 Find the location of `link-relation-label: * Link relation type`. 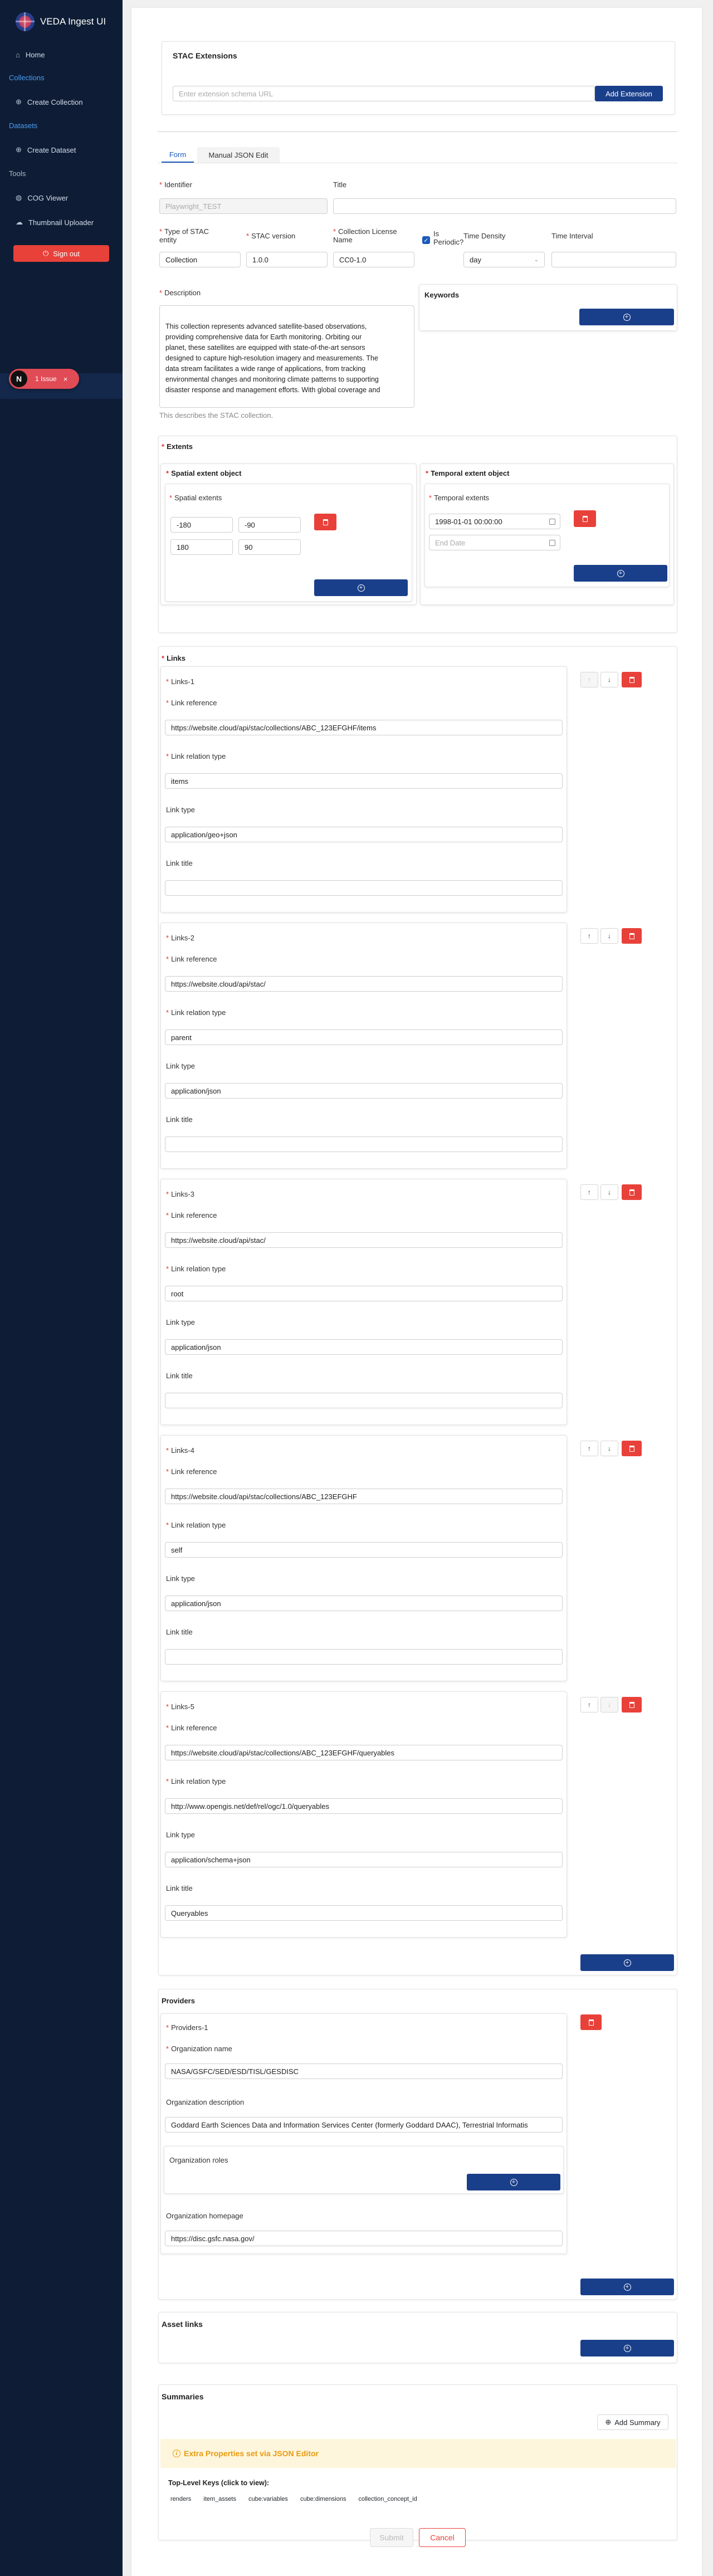

link-relation-label: * Link relation type is located at coordinates (196, 756).